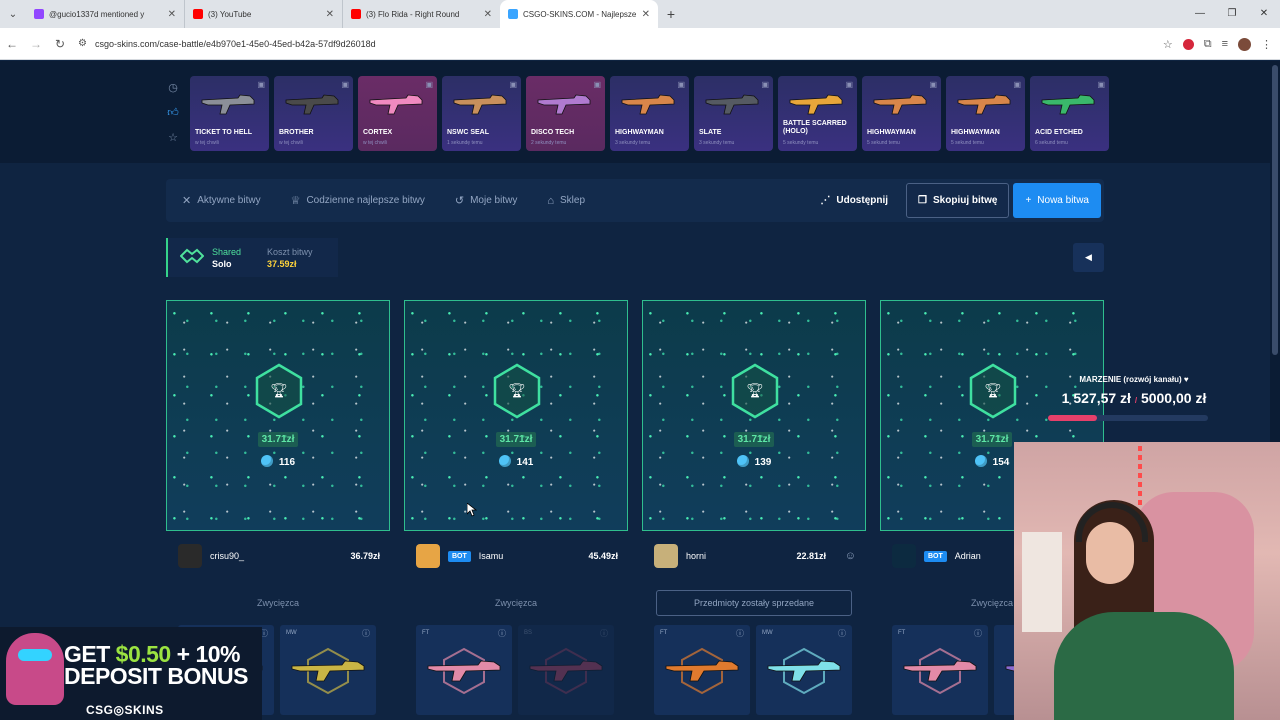  Describe the element at coordinates (1096, 398) in the screenshot. I see `goal-current: 1 527,57 zł` at that location.